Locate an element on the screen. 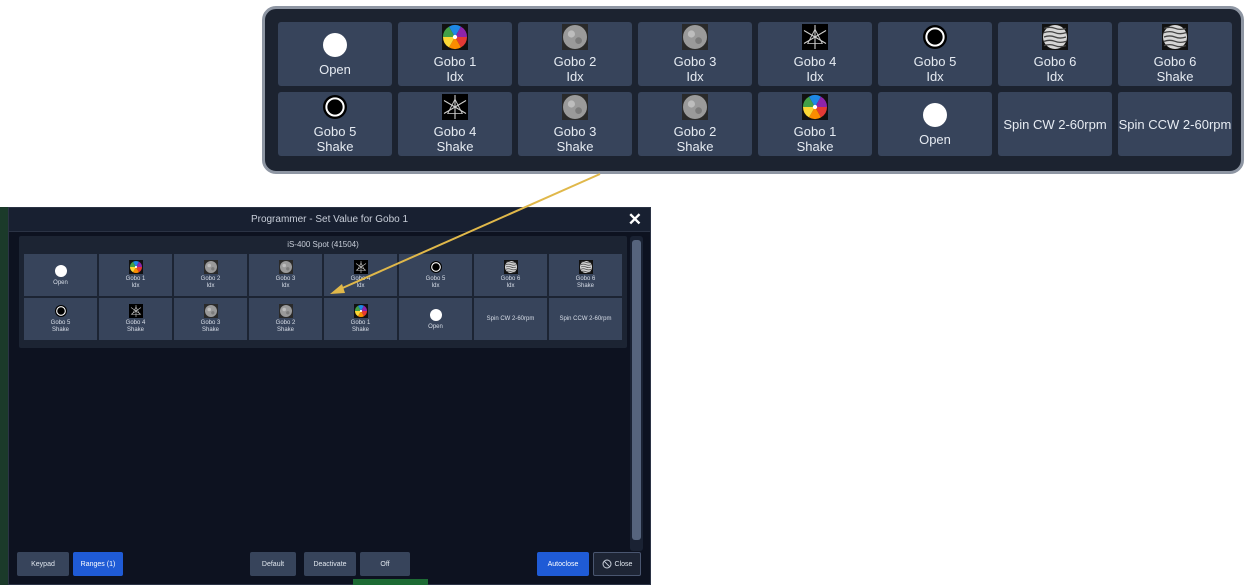 The image size is (1245, 585). gobo-value-label: Spin CCW 2-60rpm is located at coordinates (585, 318).